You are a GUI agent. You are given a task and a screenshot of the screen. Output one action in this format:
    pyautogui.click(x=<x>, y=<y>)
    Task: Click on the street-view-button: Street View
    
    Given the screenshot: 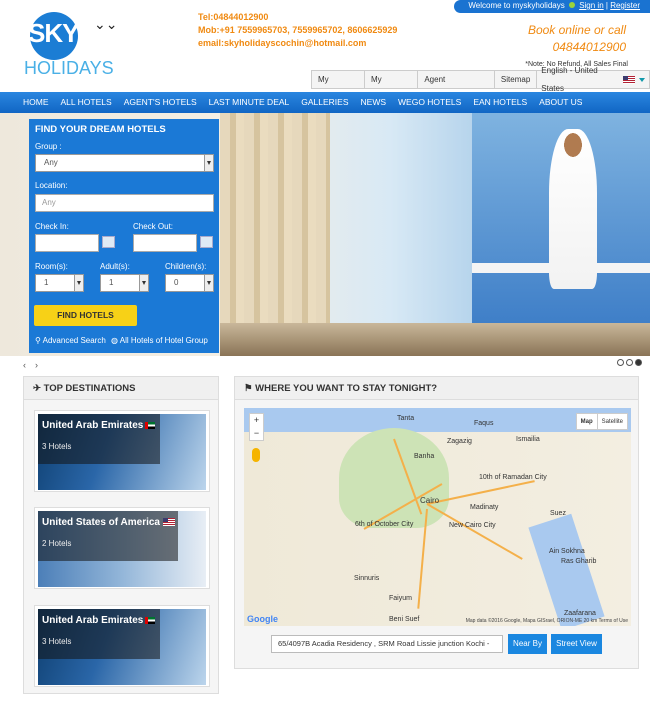 What is the action you would take?
    pyautogui.click(x=576, y=644)
    